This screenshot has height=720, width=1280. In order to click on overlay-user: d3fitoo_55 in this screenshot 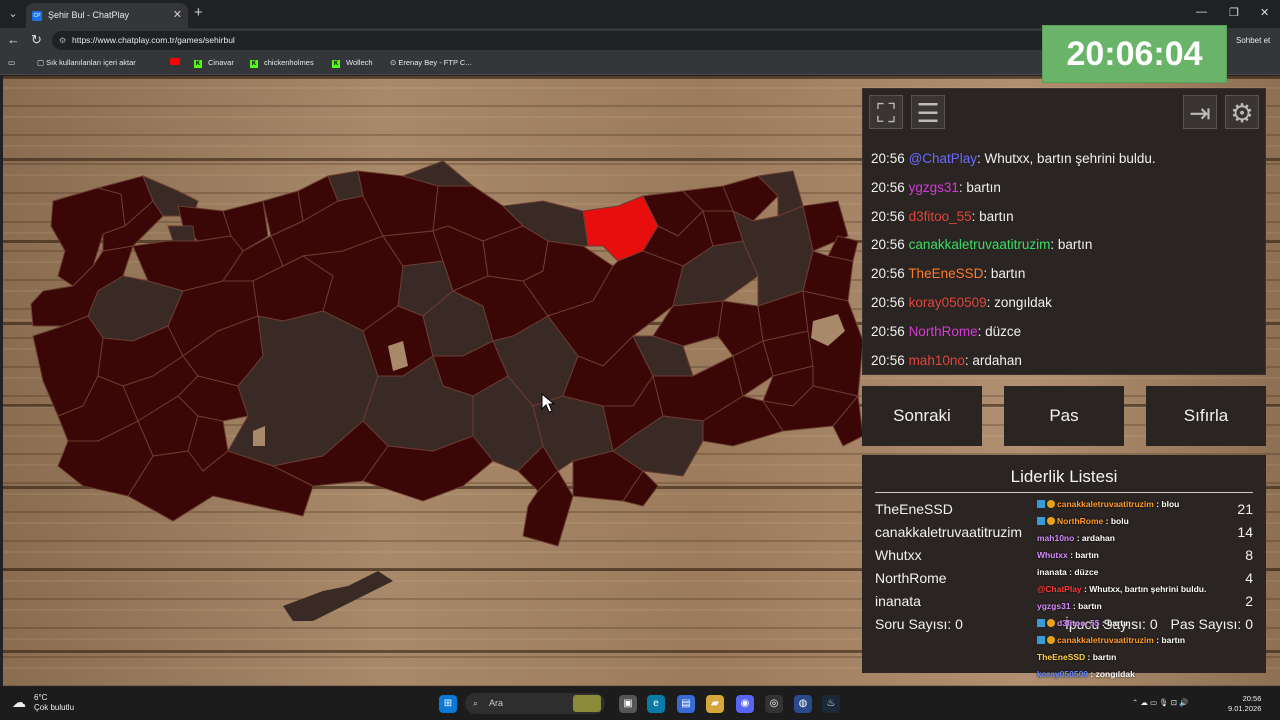, I will do `click(1078, 623)`.